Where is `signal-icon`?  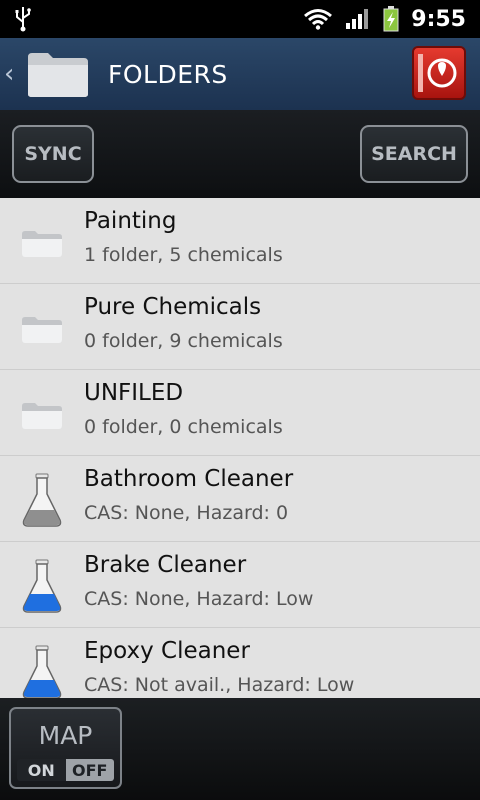 signal-icon is located at coordinates (357, 19).